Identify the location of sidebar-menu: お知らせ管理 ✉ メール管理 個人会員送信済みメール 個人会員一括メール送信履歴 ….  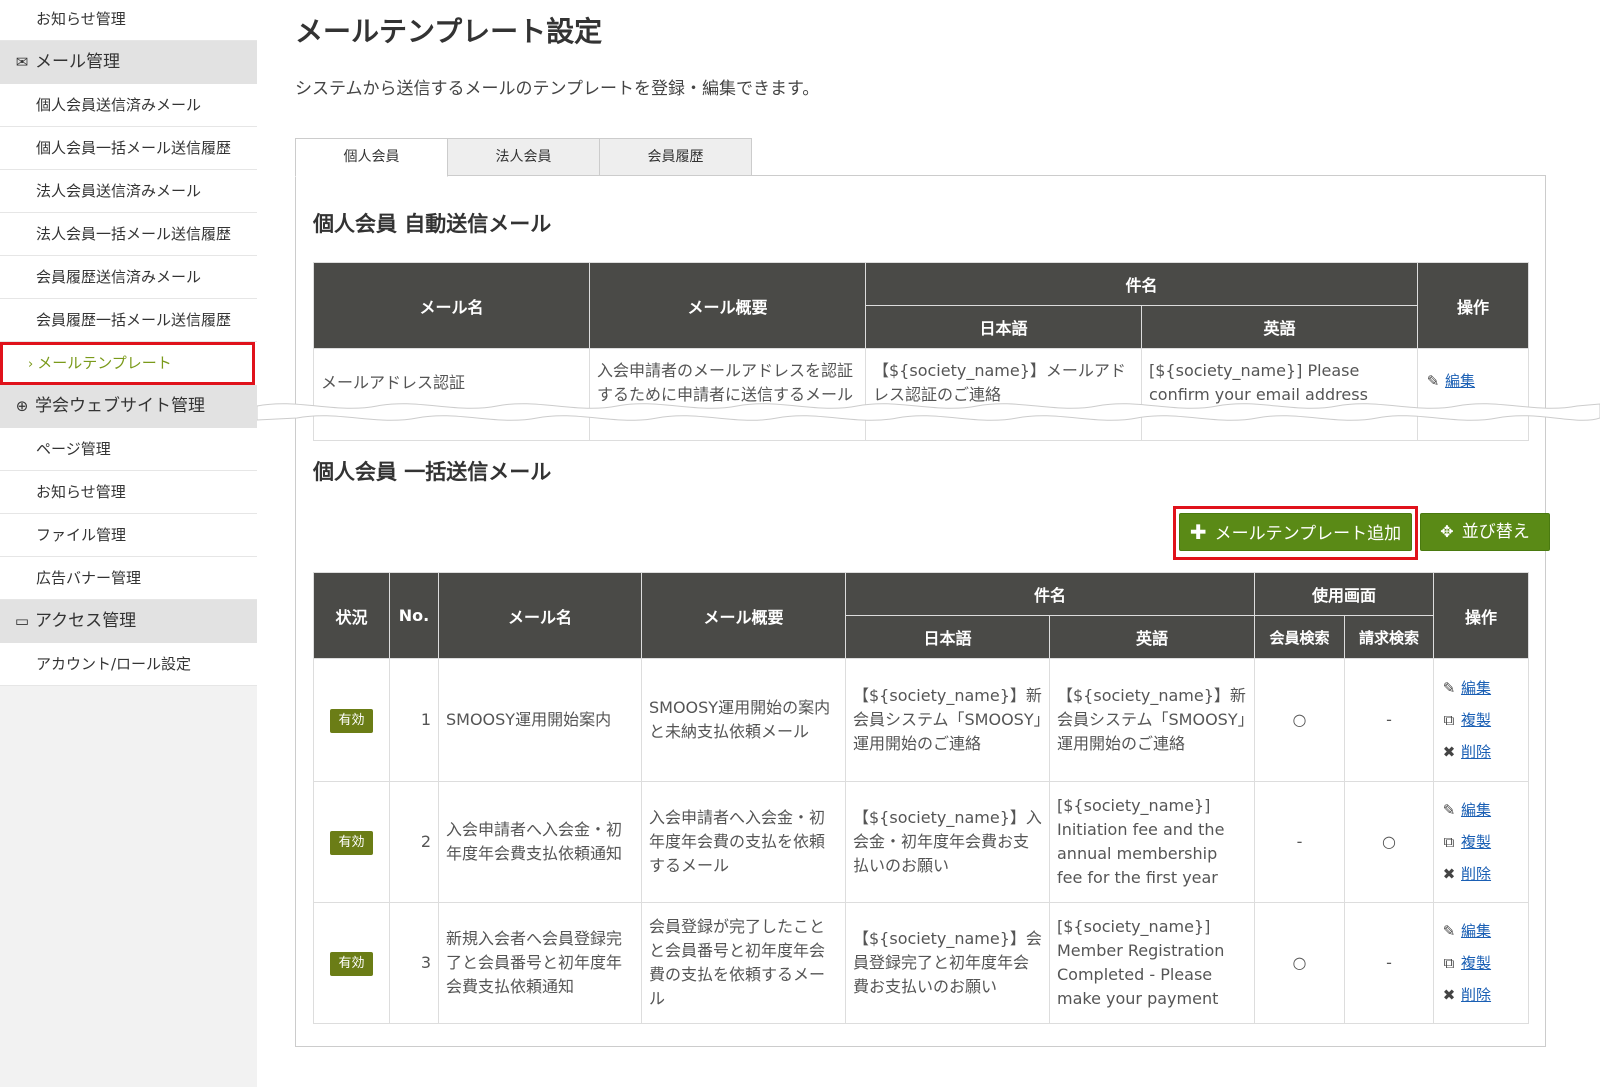
(128, 343).